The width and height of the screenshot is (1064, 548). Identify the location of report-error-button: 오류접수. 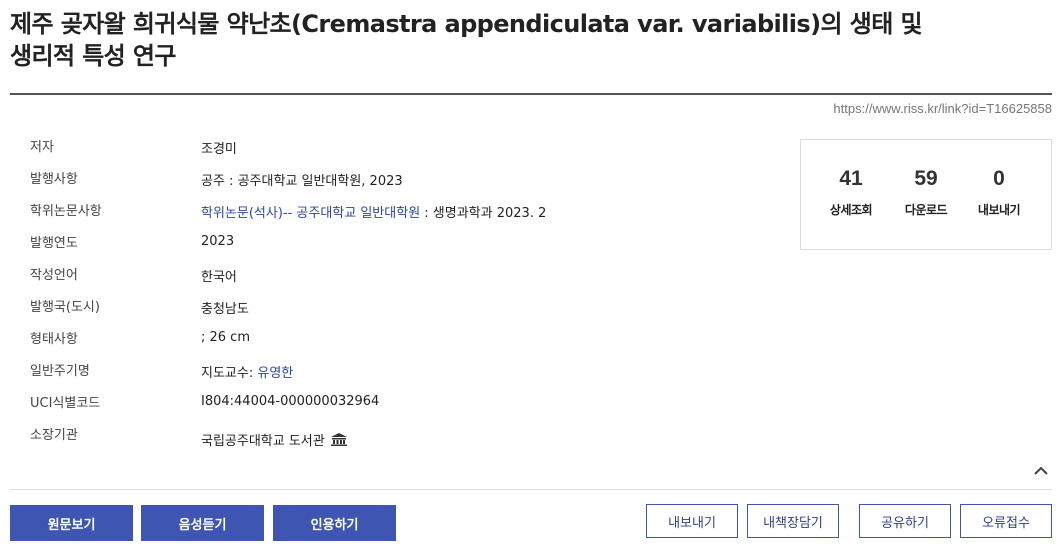
(1006, 521).